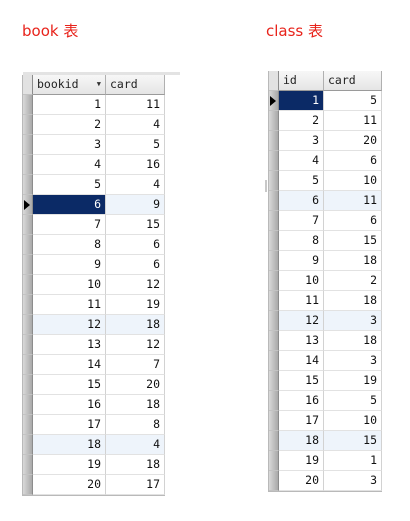 The width and height of the screenshot is (410, 521). What do you see at coordinates (325, 461) in the screenshot?
I see `table-row: 19 1` at bounding box center [325, 461].